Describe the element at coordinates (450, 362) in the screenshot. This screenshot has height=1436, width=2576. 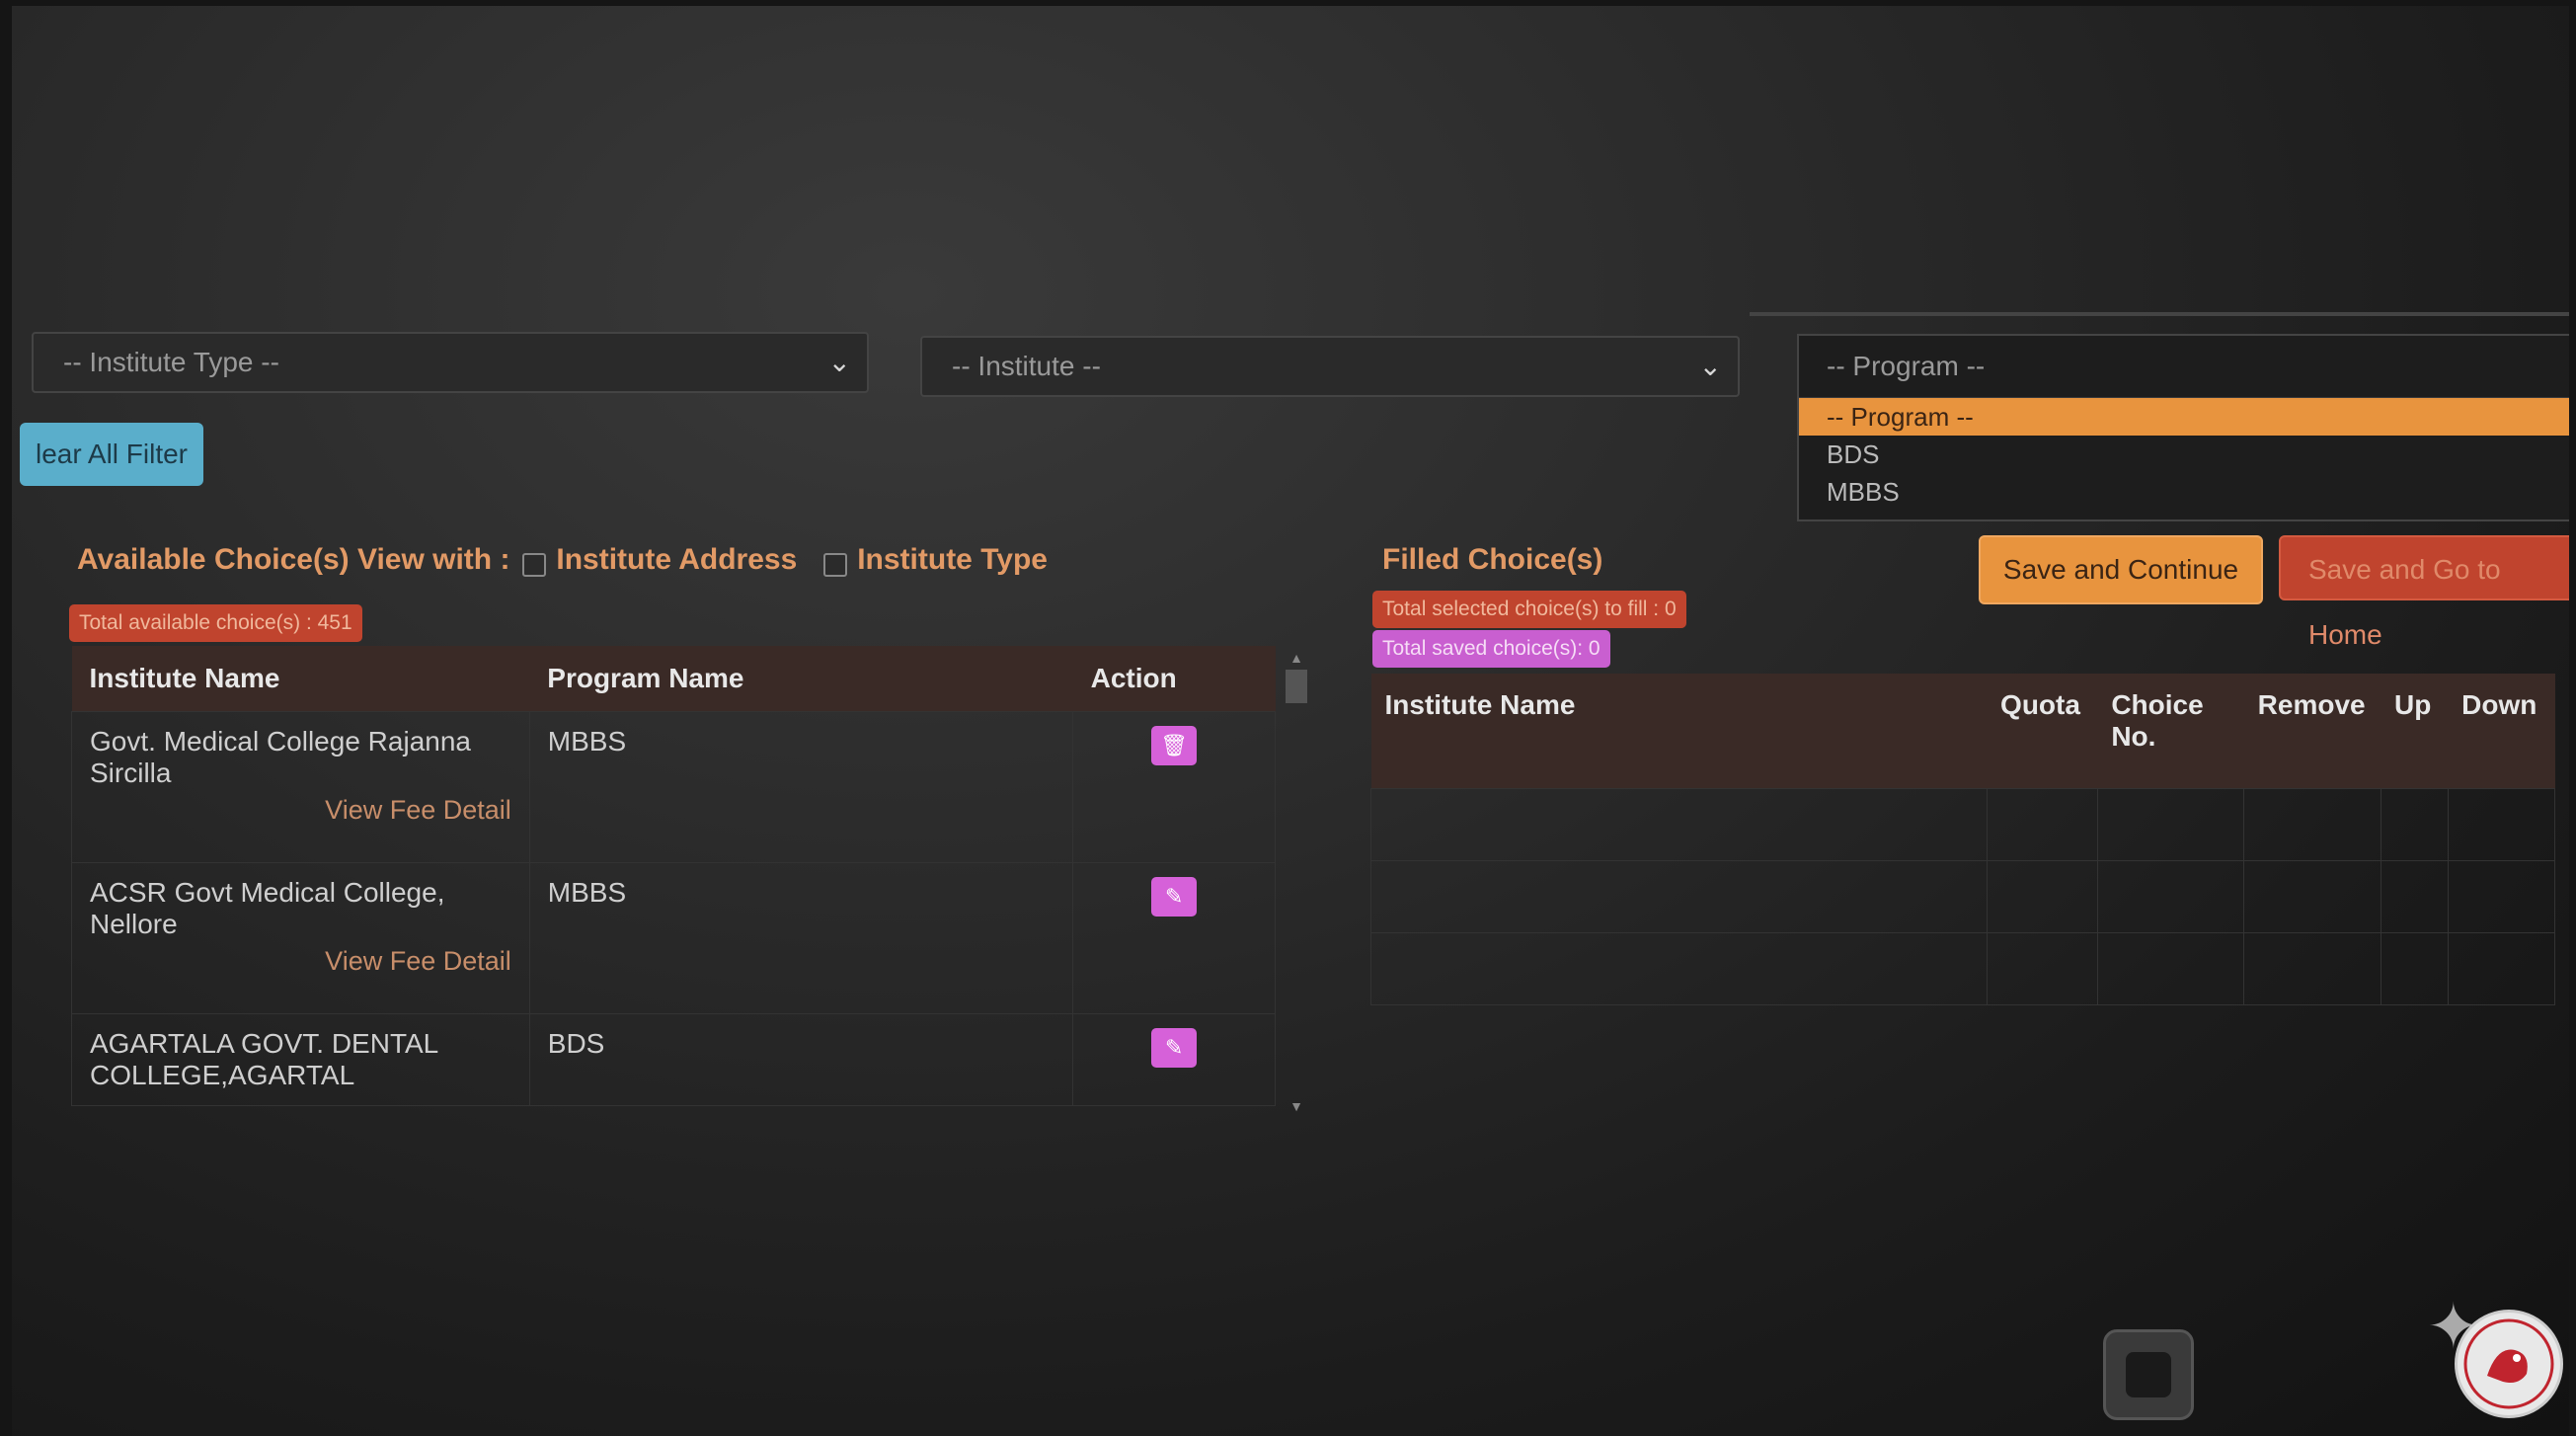
I see `institute-type-select: -- Institute Type -- ⌄` at that location.